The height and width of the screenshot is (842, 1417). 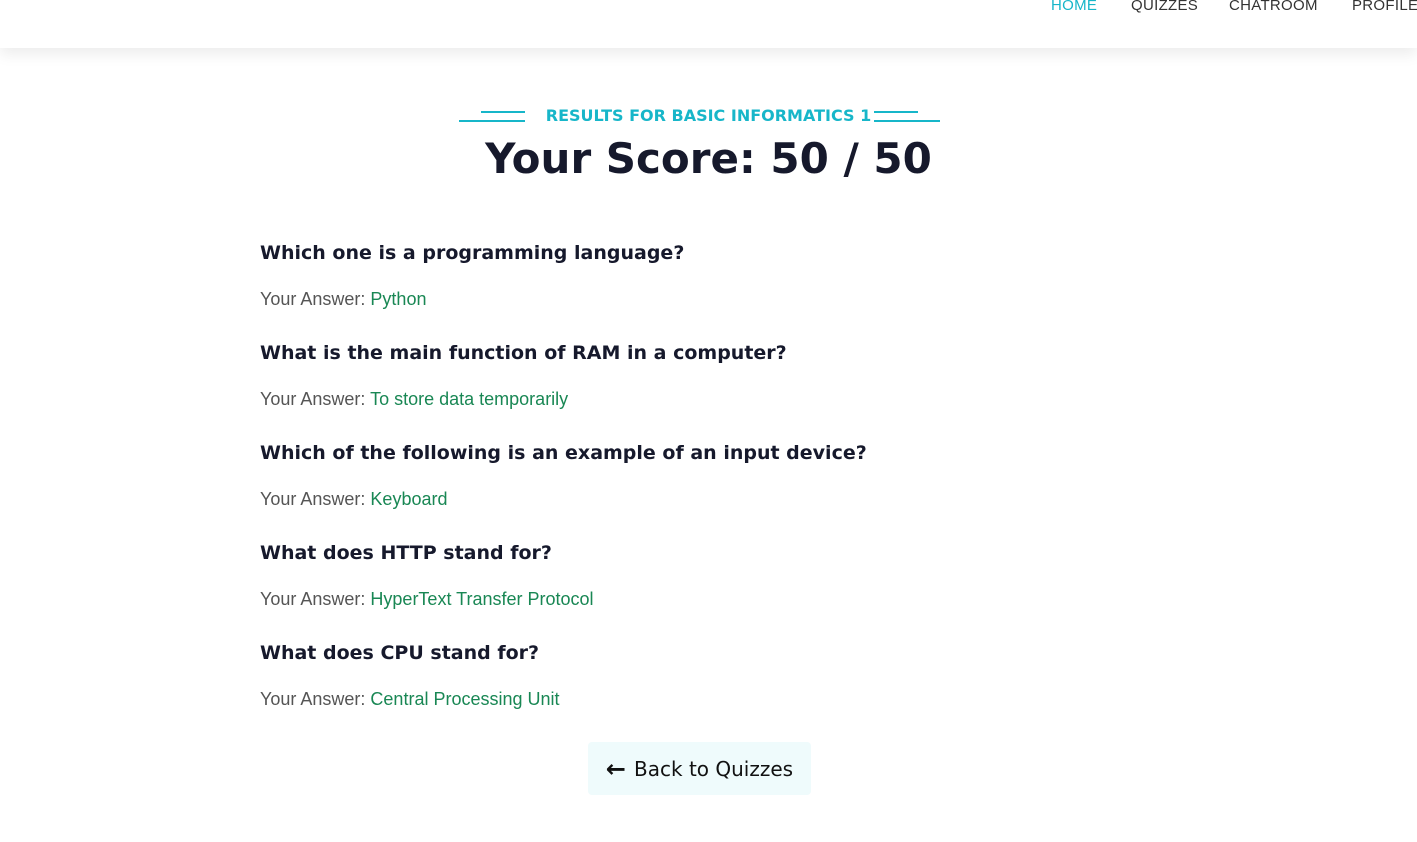 What do you see at coordinates (472, 253) in the screenshot?
I see `question-text: Which one is a programming language?` at bounding box center [472, 253].